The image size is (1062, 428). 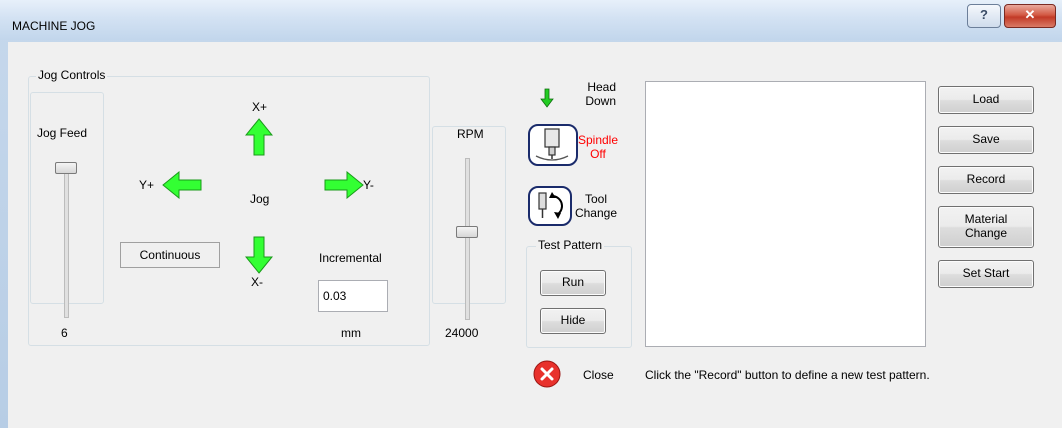 What do you see at coordinates (368, 185) in the screenshot?
I see `y-minus-label: Y-` at bounding box center [368, 185].